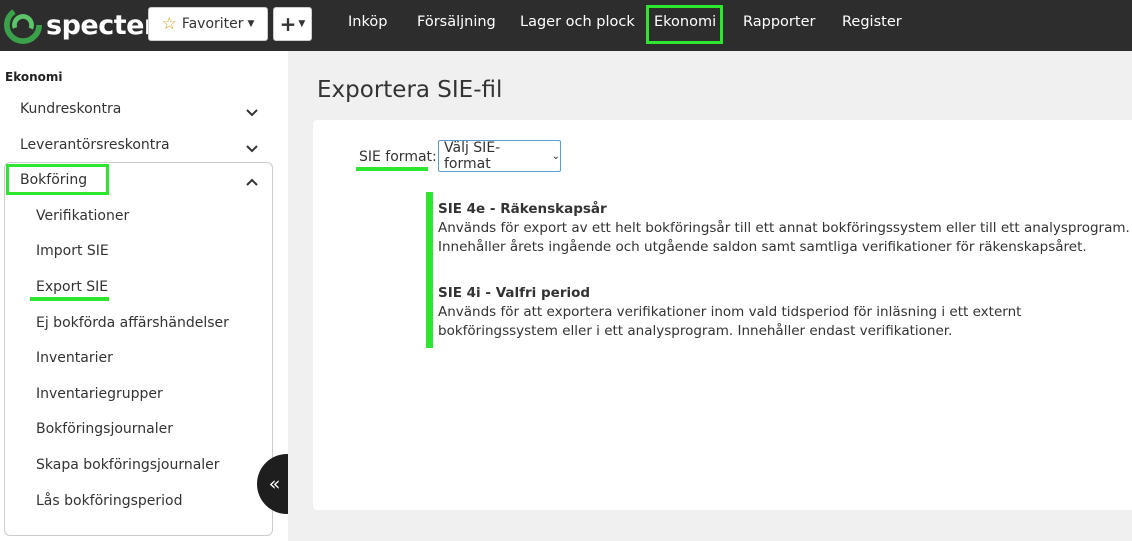 The image size is (1132, 541). What do you see at coordinates (367, 22) in the screenshot?
I see `nav-inkop: Inköp` at bounding box center [367, 22].